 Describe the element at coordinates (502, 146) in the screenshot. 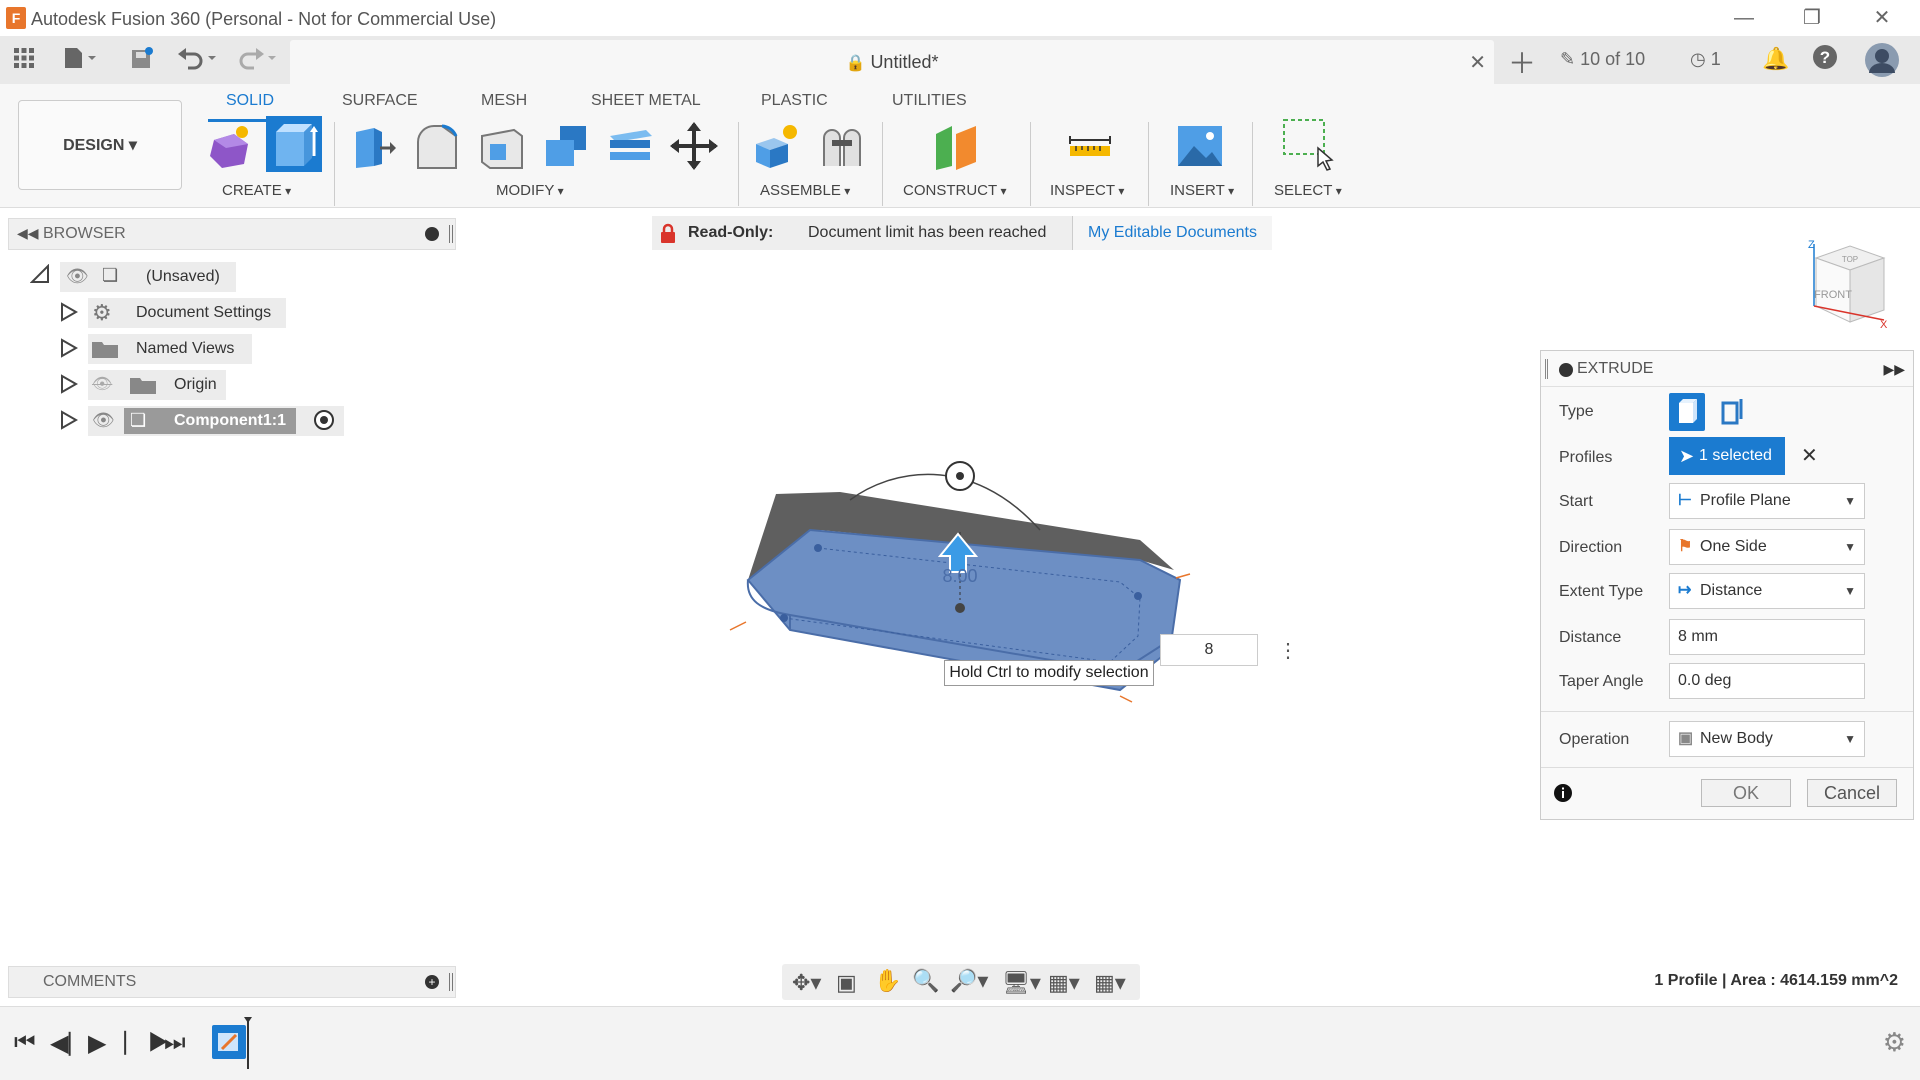

I see `shell-icon` at that location.